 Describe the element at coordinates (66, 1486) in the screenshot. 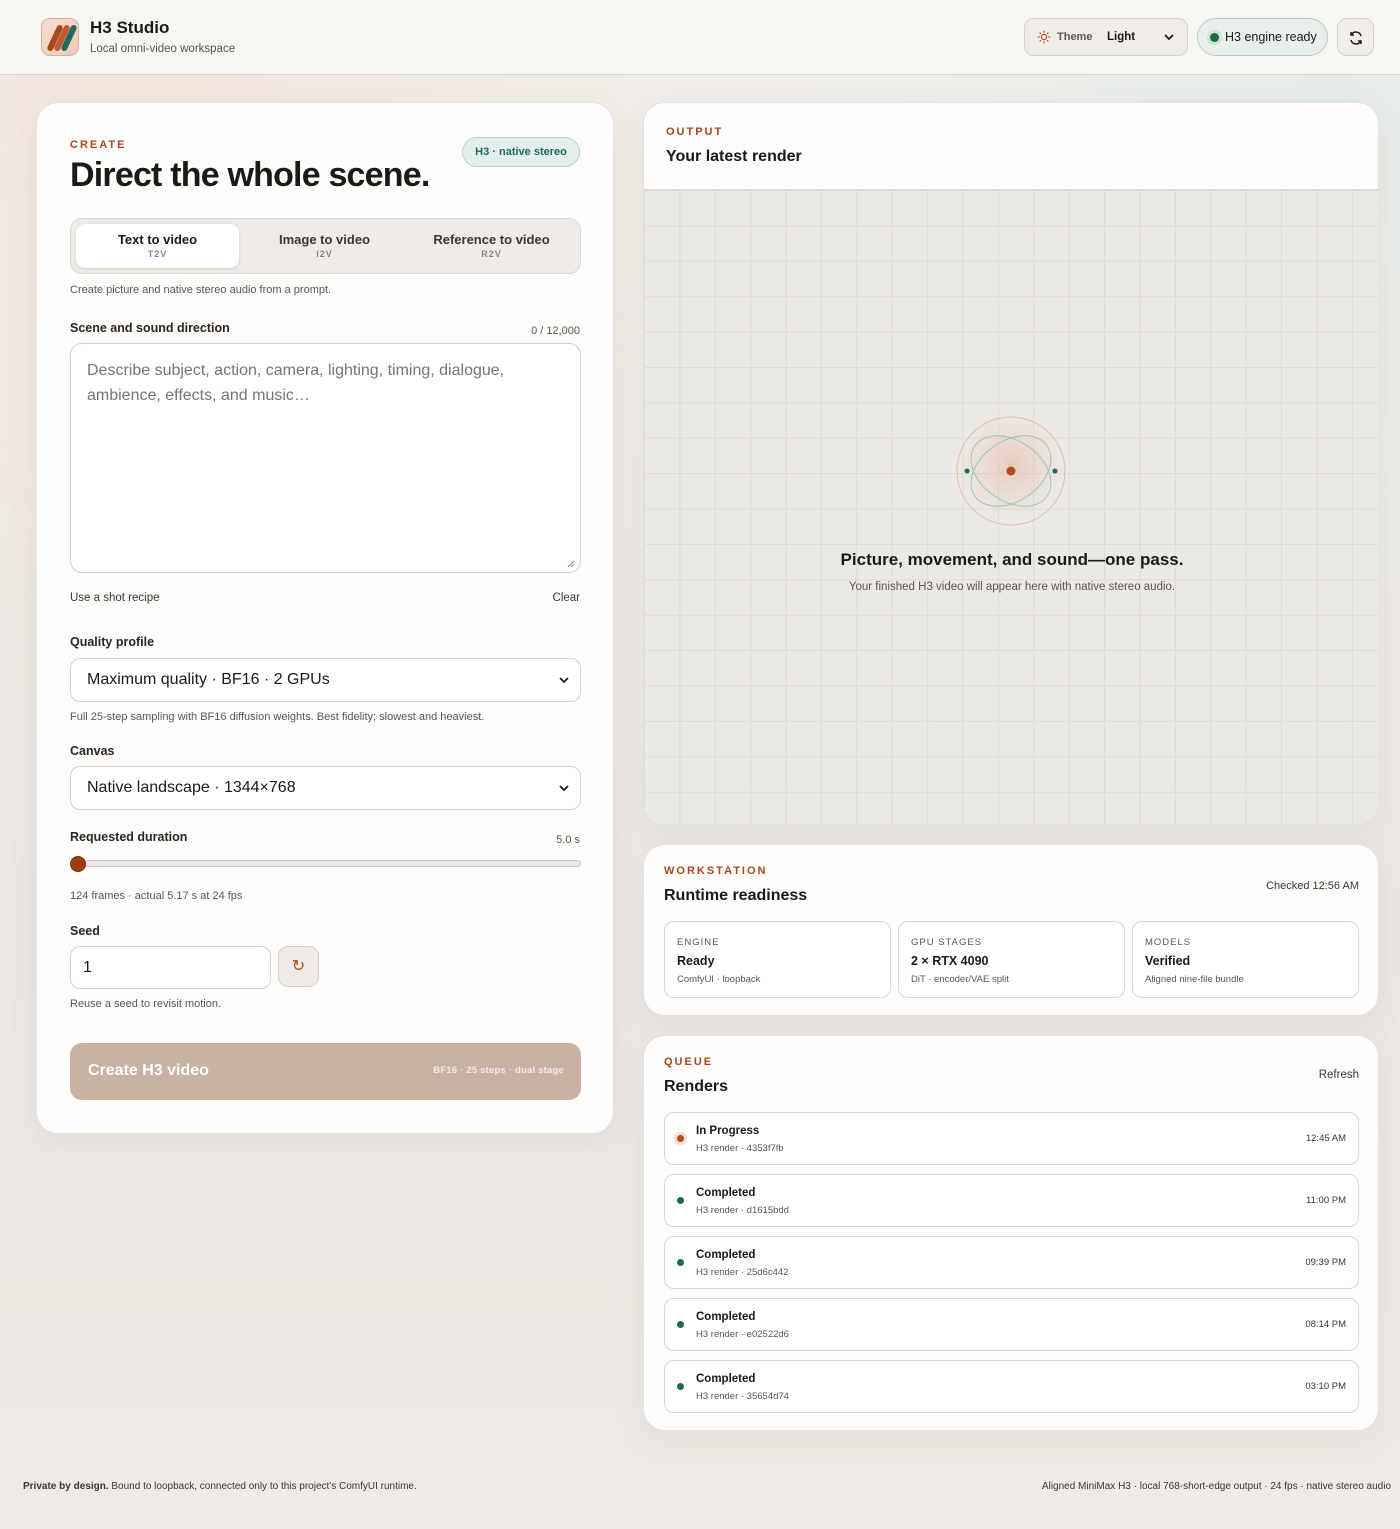

I see `footer-privacy-bold: Private by design.` at that location.